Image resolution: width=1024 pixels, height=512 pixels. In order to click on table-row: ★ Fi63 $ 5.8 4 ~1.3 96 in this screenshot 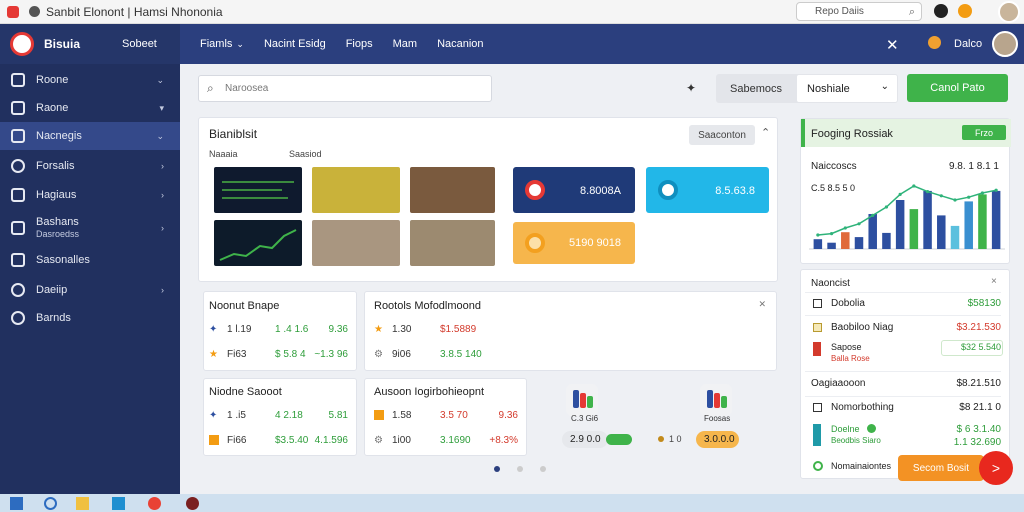, I will do `click(278, 355)`.